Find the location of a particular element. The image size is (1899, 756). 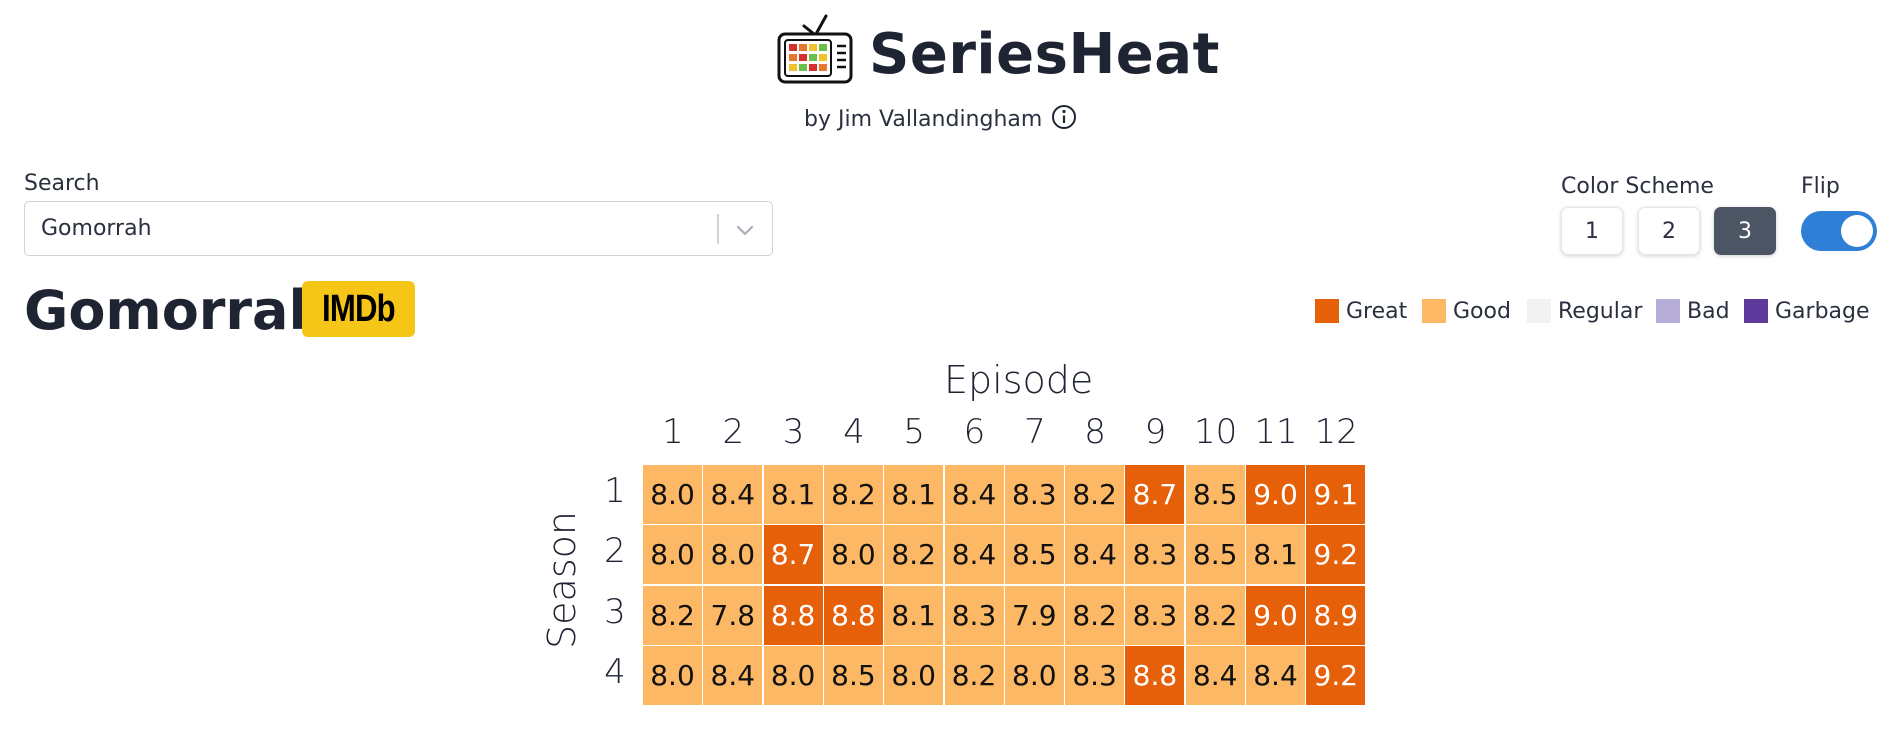

episode-tick-label: 2 is located at coordinates (733, 432).